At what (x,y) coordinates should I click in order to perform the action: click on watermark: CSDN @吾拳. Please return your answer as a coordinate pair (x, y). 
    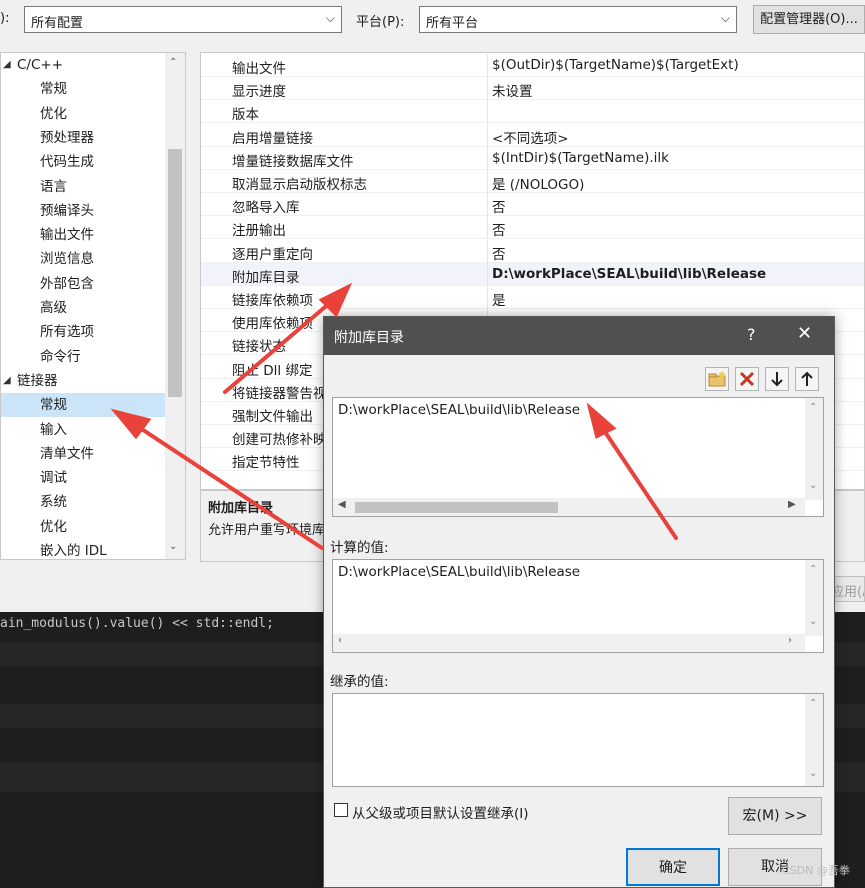
    Looking at the image, I should click on (816, 870).